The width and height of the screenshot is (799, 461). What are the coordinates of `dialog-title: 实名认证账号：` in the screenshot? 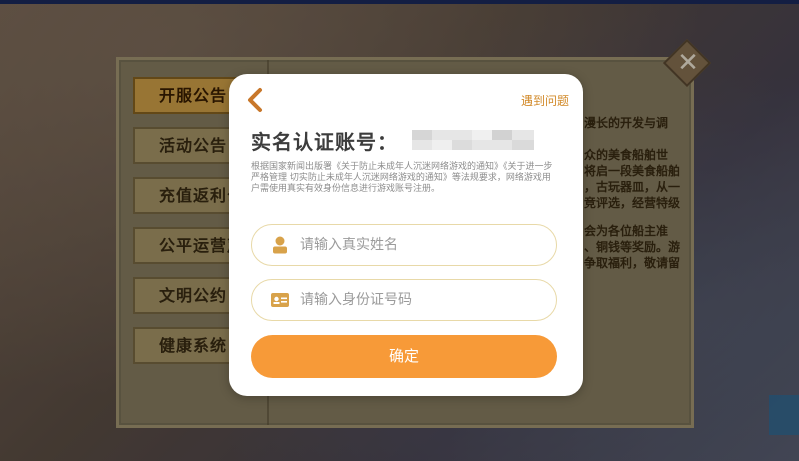 It's located at (324, 141).